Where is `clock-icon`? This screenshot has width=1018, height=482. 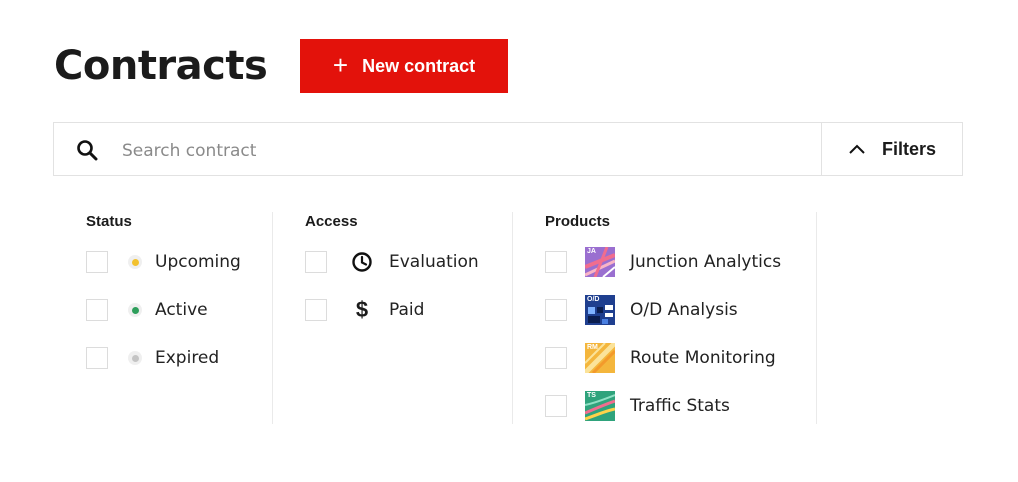 clock-icon is located at coordinates (362, 262).